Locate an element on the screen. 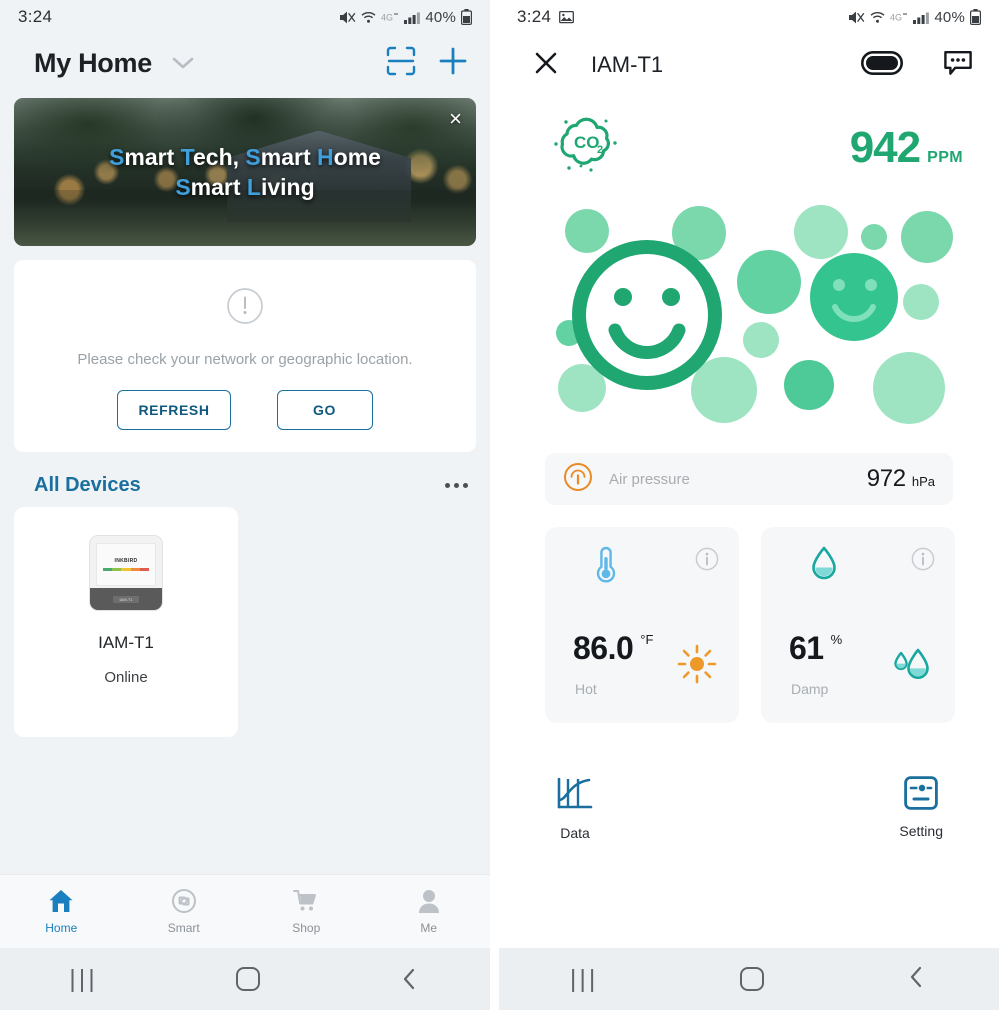 Image resolution: width=999 pixels, height=1010 pixels. device-card-iam-t1: INKBIRD IAM-T1 IAM-T1 Online is located at coordinates (126, 622).